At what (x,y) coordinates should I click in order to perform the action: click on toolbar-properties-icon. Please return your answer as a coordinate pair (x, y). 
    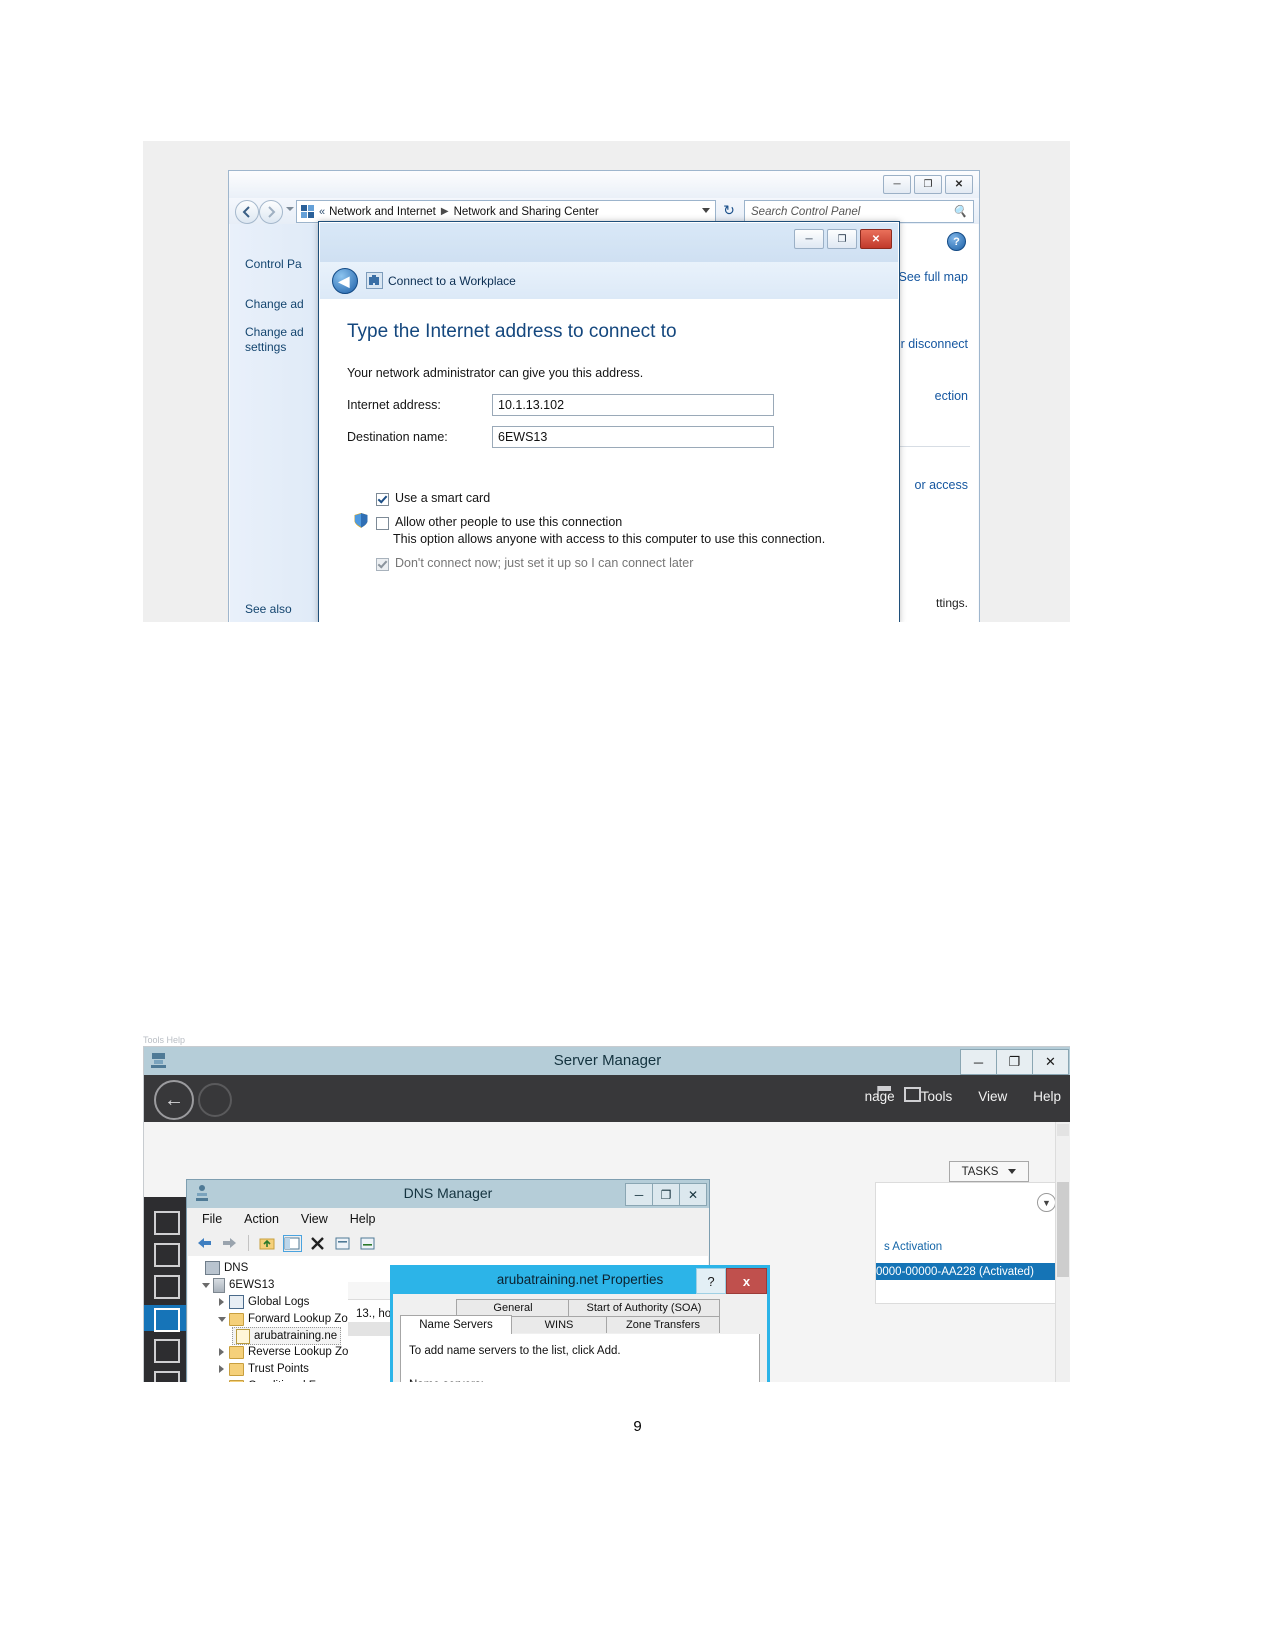
    Looking at the image, I should click on (342, 1243).